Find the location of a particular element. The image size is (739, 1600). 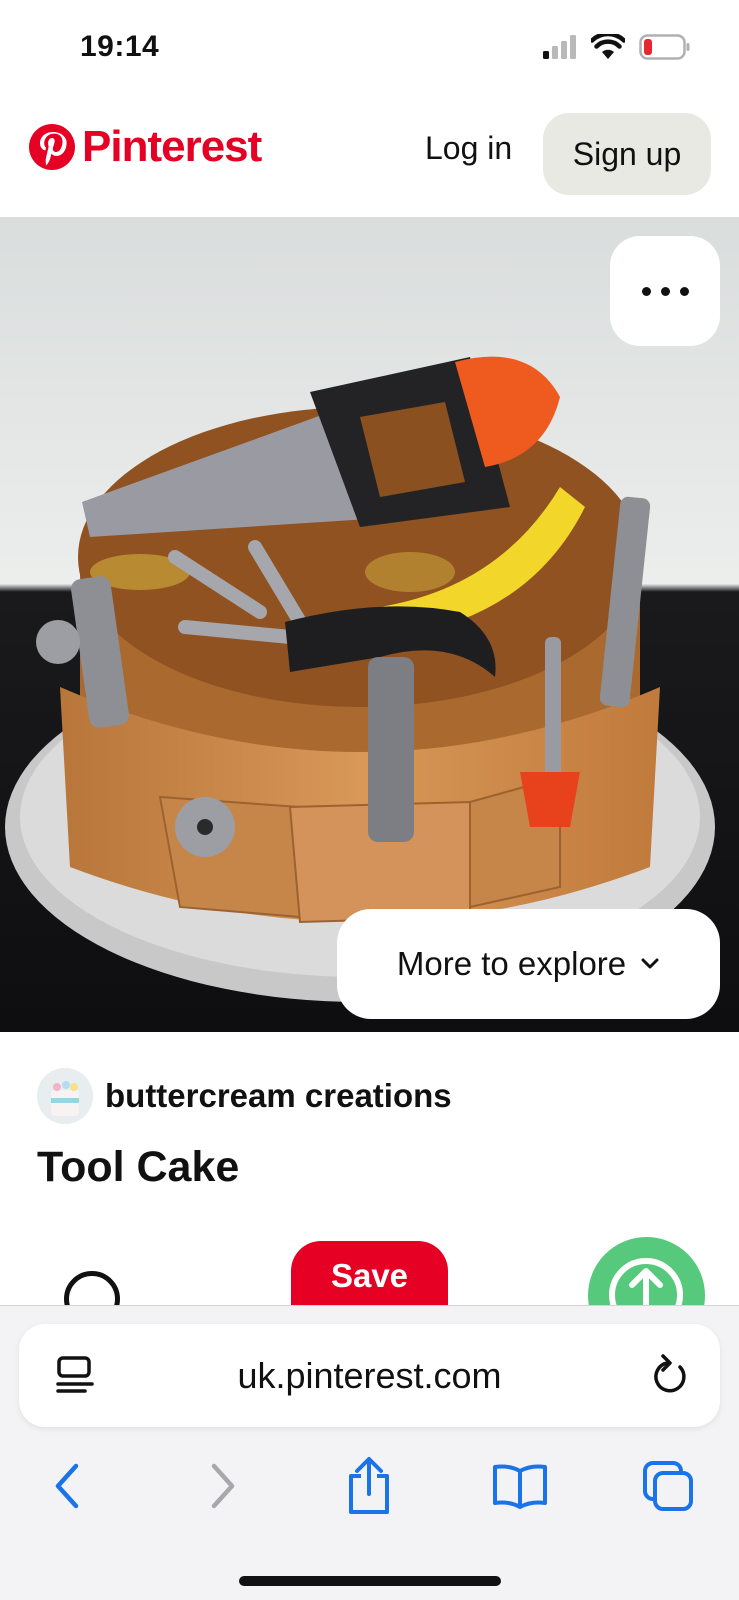

share-button is located at coordinates (646, 1271).